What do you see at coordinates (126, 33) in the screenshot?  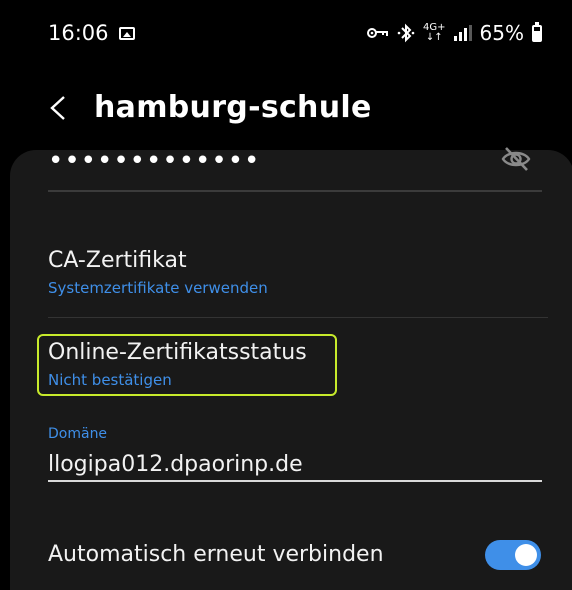 I see `image-icon` at bounding box center [126, 33].